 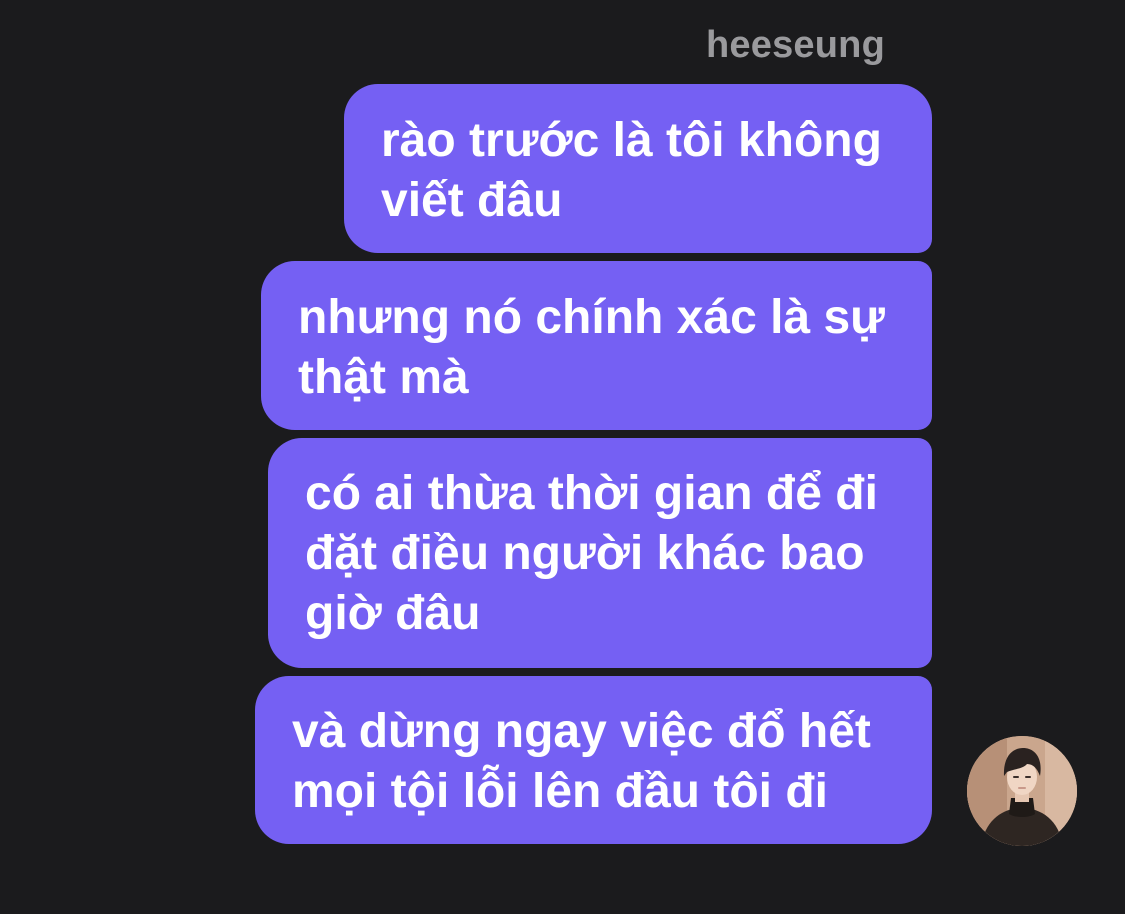 What do you see at coordinates (472, 200) in the screenshot?
I see `message-text-line: viết đâu` at bounding box center [472, 200].